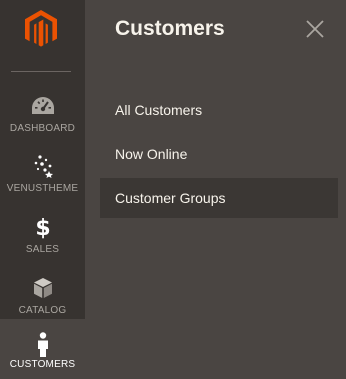 The image size is (346, 379). What do you see at coordinates (42, 288) in the screenshot?
I see `box-icon` at bounding box center [42, 288].